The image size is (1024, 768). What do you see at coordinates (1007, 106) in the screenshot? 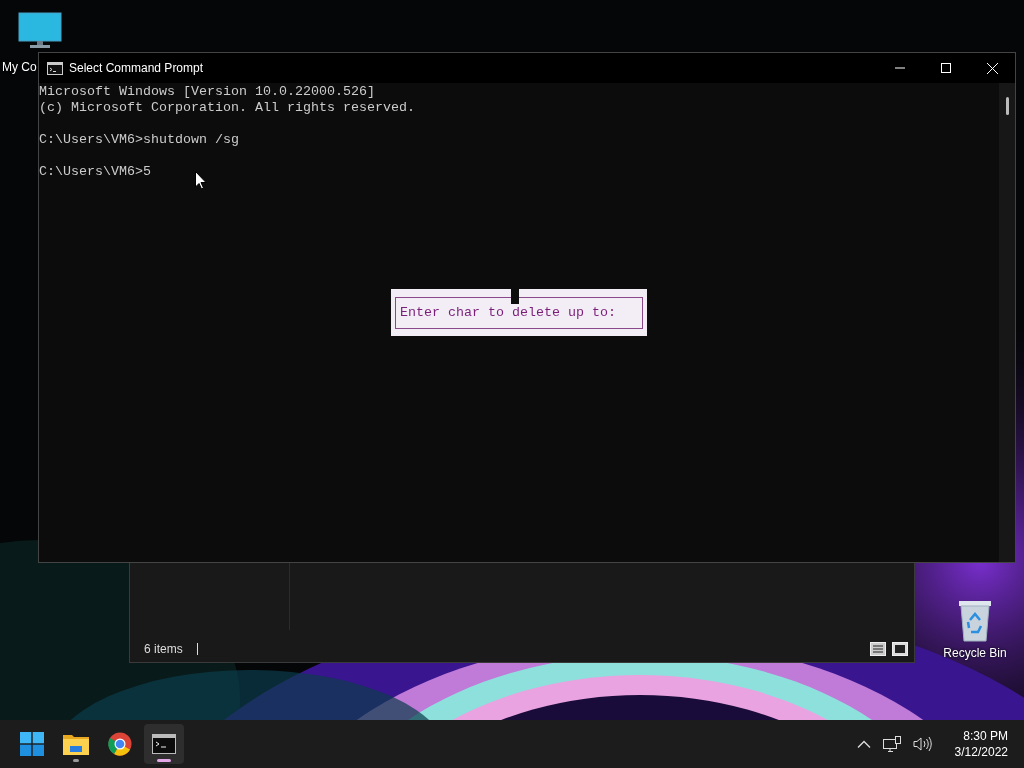
I see `scroll-thumb` at bounding box center [1007, 106].